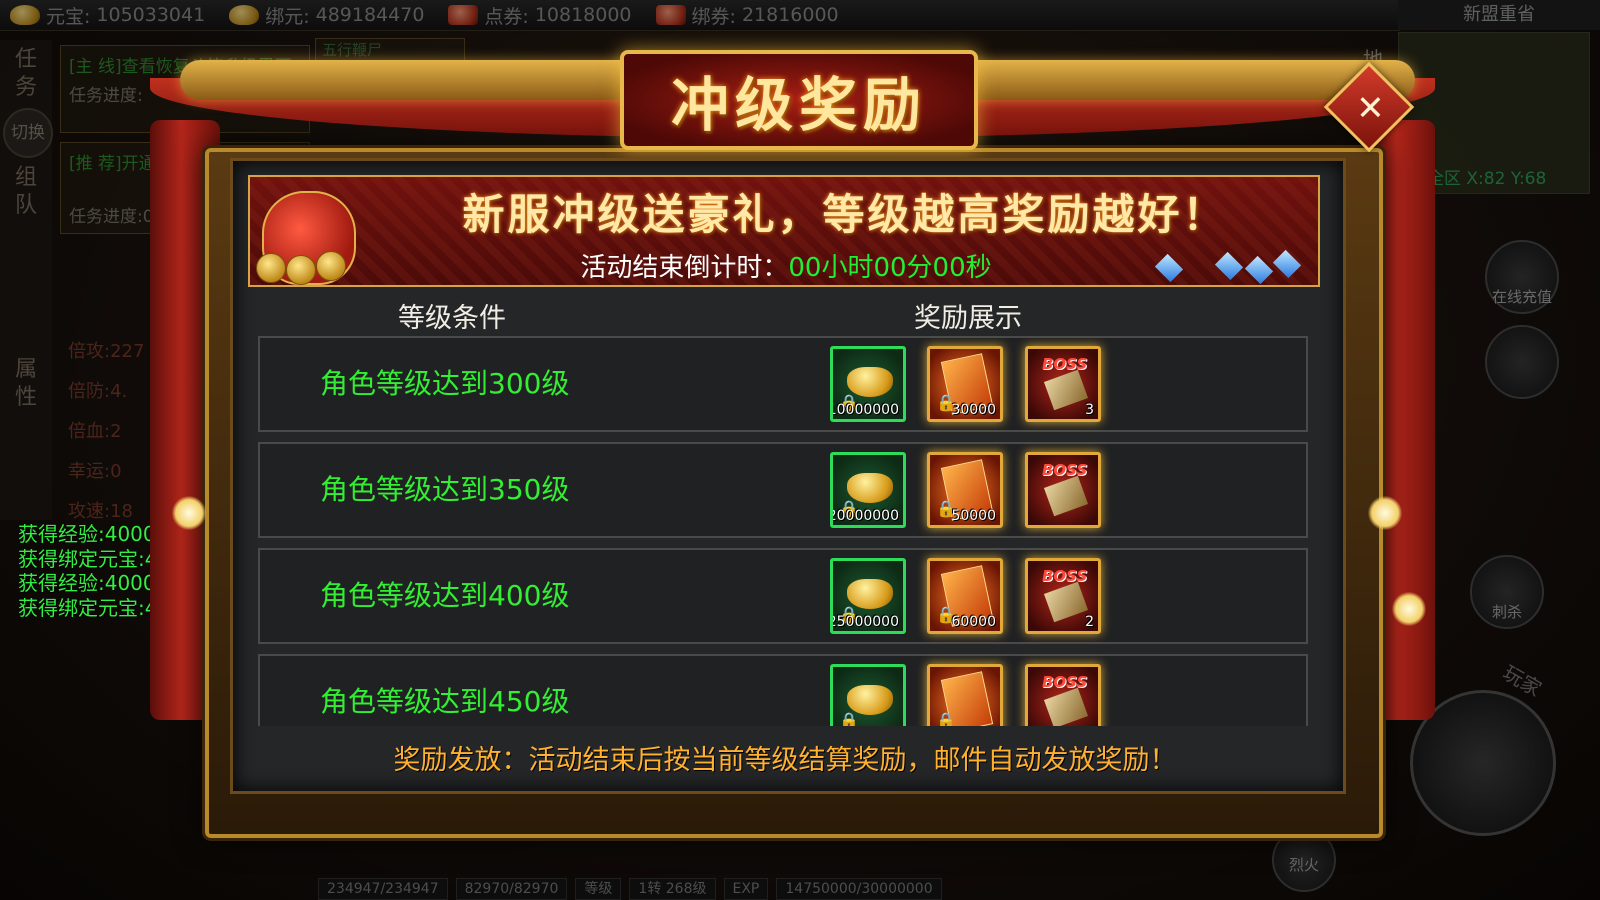  I want to click on footer-note: 奖励发放：活动结束后按当前等级结算奖励，邮件自动发放奖励！, so click(785, 760).